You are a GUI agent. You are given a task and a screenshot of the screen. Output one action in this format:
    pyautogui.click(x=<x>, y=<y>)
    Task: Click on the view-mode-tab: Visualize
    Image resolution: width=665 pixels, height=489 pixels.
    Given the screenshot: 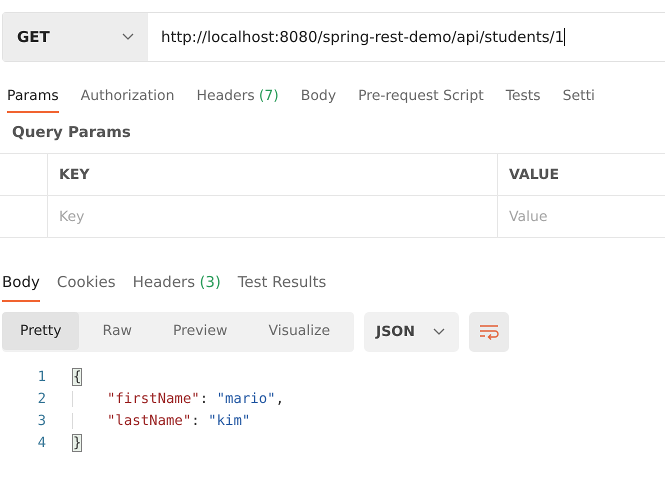 What is the action you would take?
    pyautogui.click(x=299, y=331)
    